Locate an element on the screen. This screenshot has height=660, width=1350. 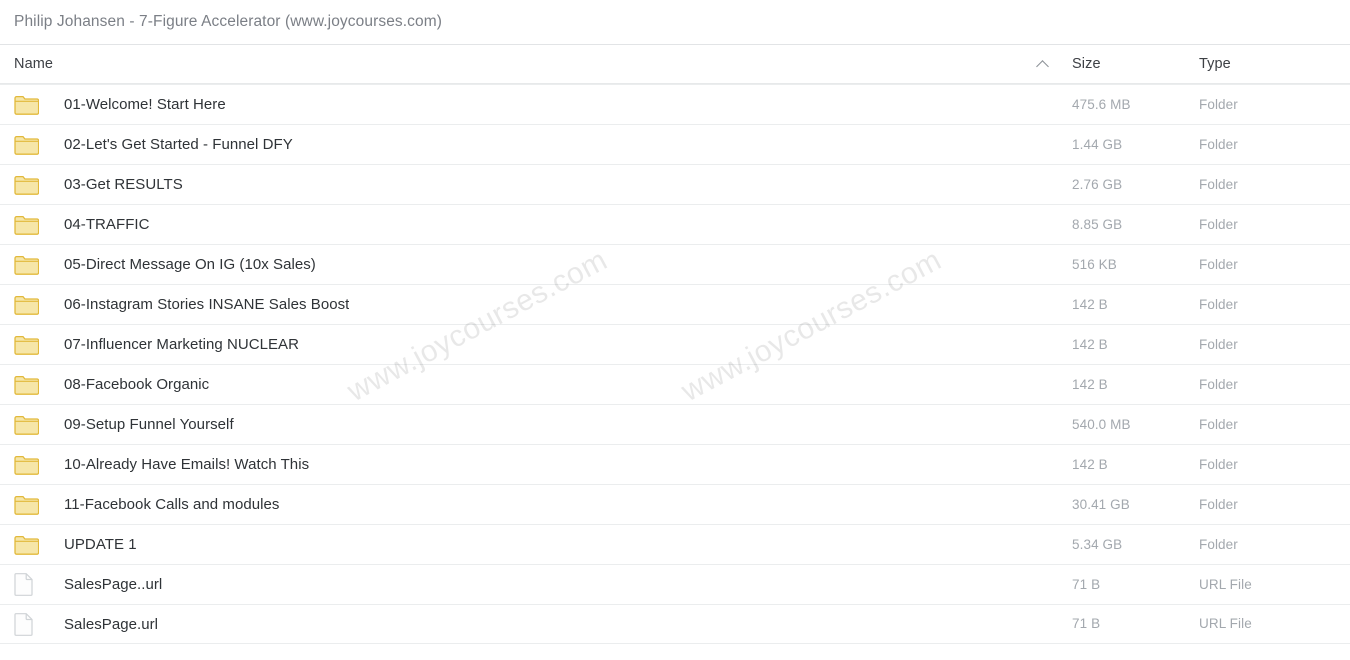
table-header-row: Name Size Type is located at coordinates (675, 64).